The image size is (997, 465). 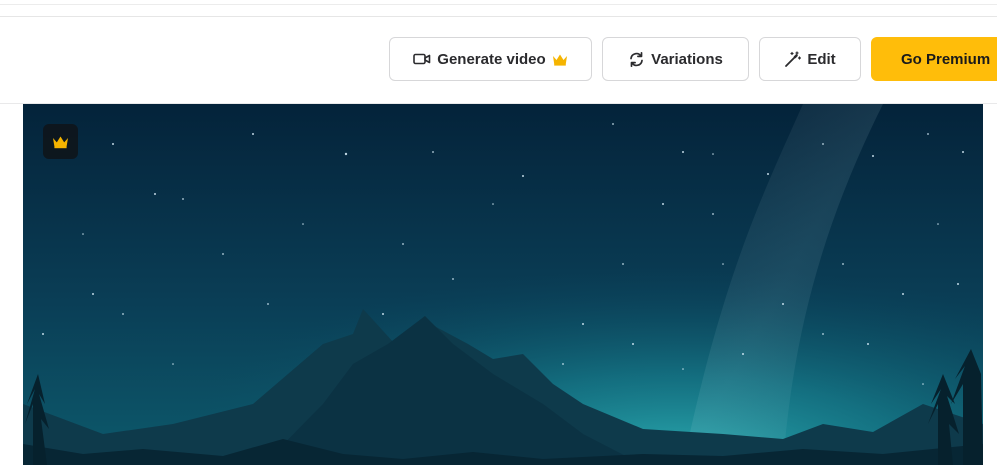 What do you see at coordinates (636, 59) in the screenshot?
I see `refresh-icon` at bounding box center [636, 59].